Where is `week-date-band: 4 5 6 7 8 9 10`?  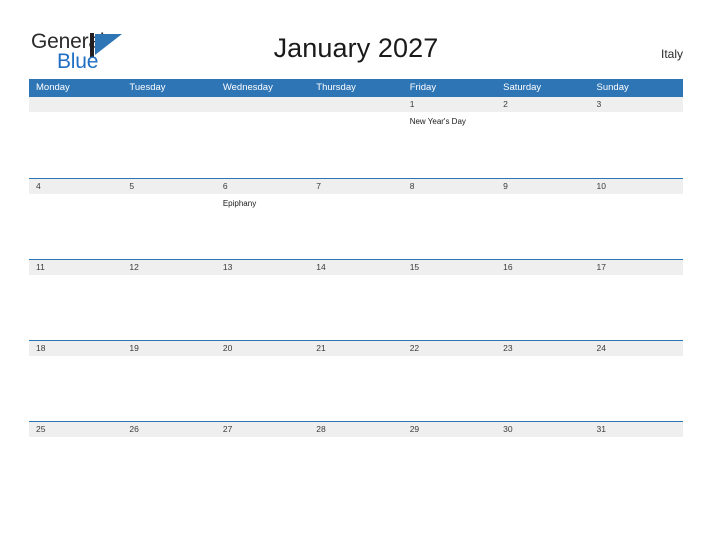
week-date-band: 4 5 6 7 8 9 10 is located at coordinates (356, 186).